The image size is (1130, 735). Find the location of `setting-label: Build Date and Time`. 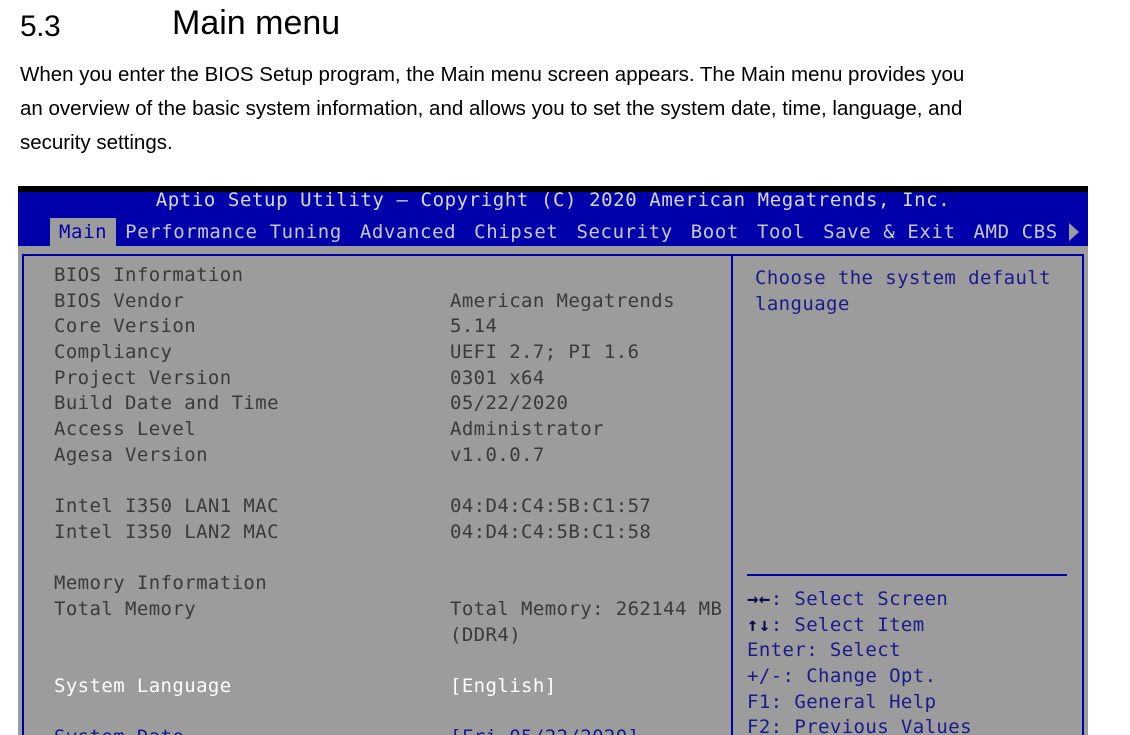

setting-label: Build Date and Time is located at coordinates (166, 403).